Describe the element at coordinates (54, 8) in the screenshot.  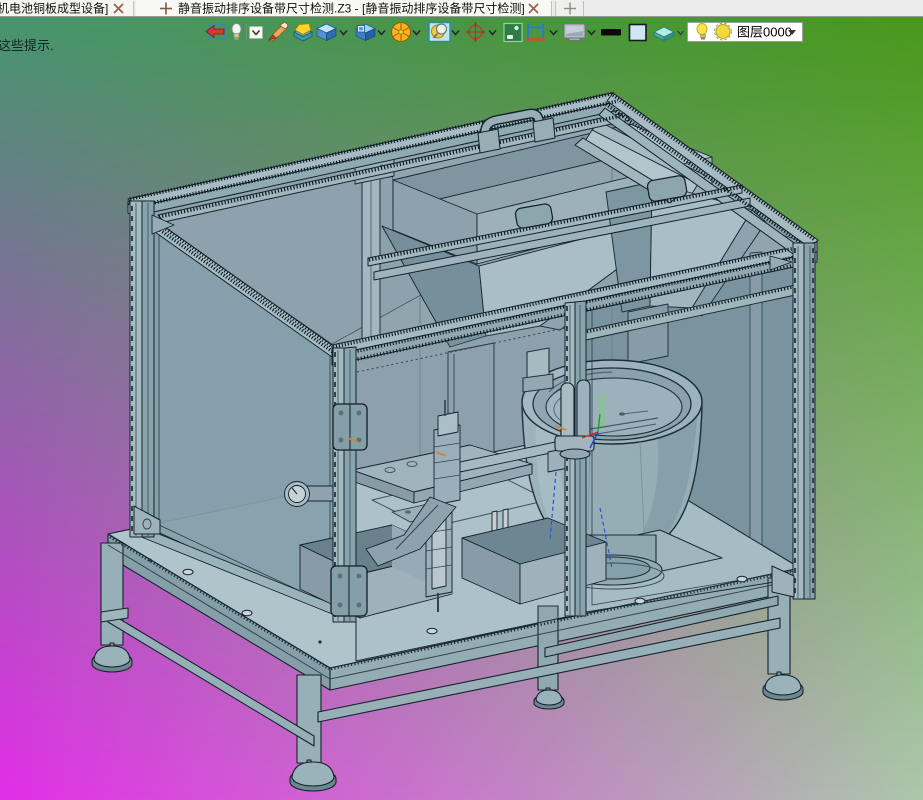
I see `svg-text: 机电池铜板成型设备]` at that location.